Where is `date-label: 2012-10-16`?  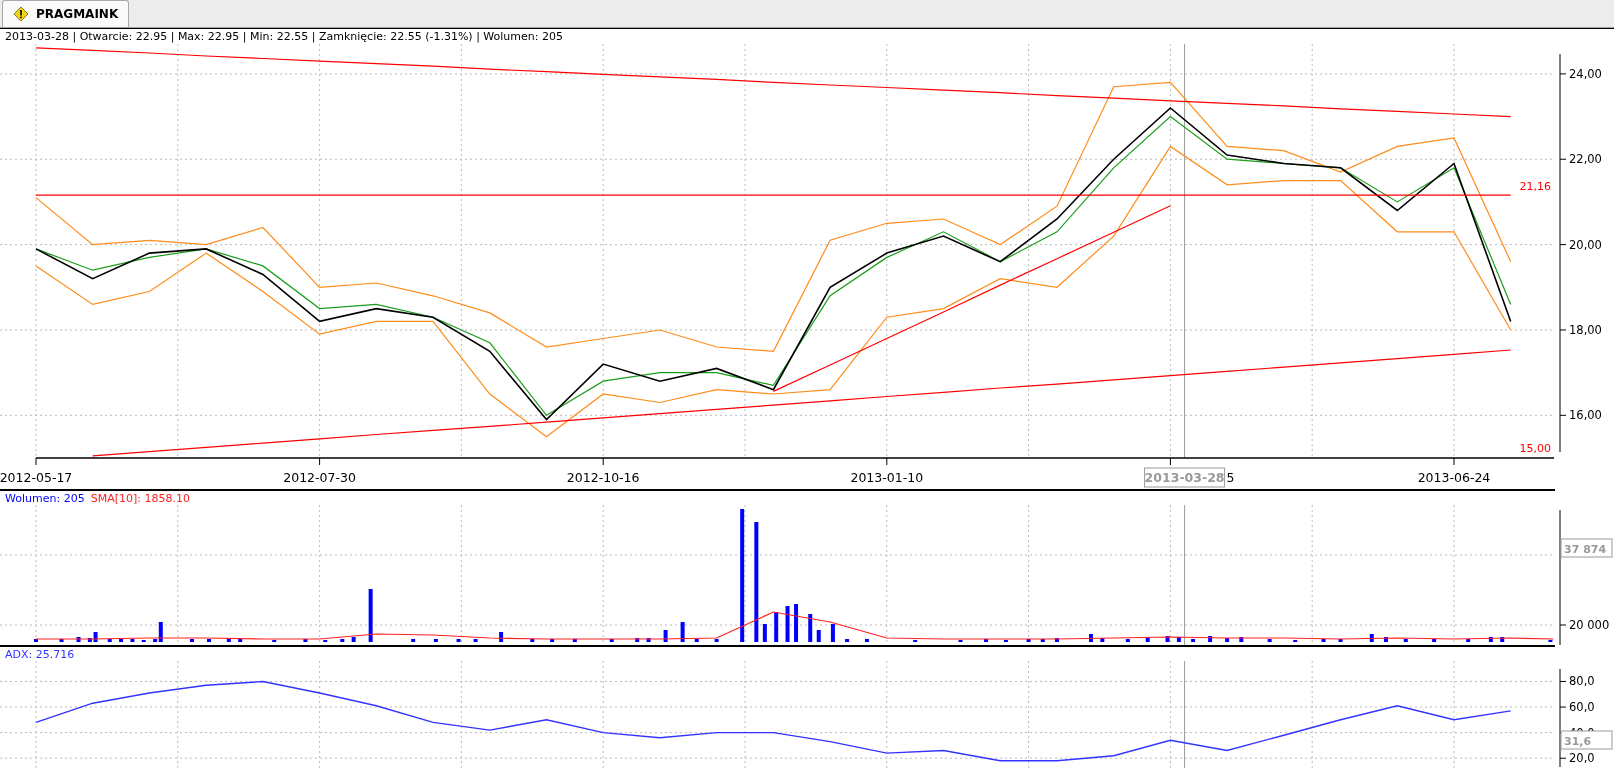 date-label: 2012-10-16 is located at coordinates (603, 477).